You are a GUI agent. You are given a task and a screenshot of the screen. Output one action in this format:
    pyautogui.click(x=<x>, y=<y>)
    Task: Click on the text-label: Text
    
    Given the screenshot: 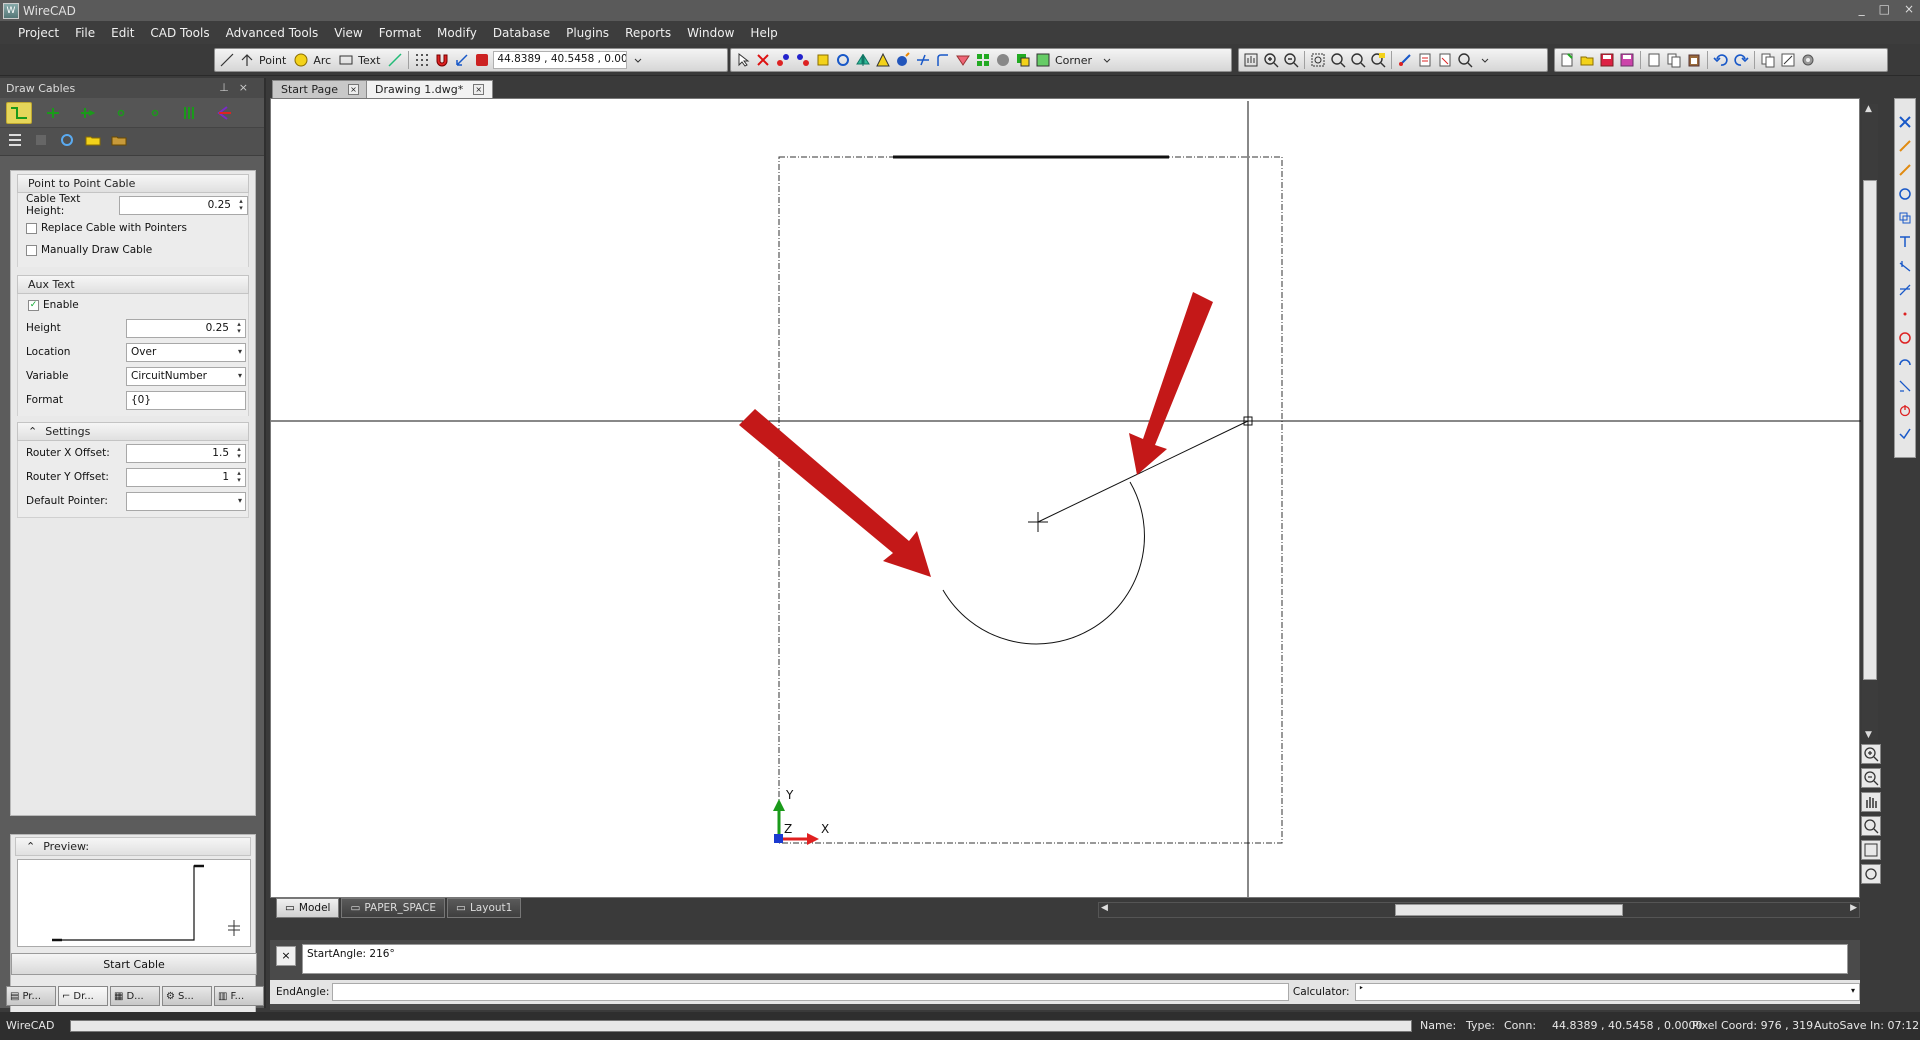 What is the action you would take?
    pyautogui.click(x=369, y=60)
    